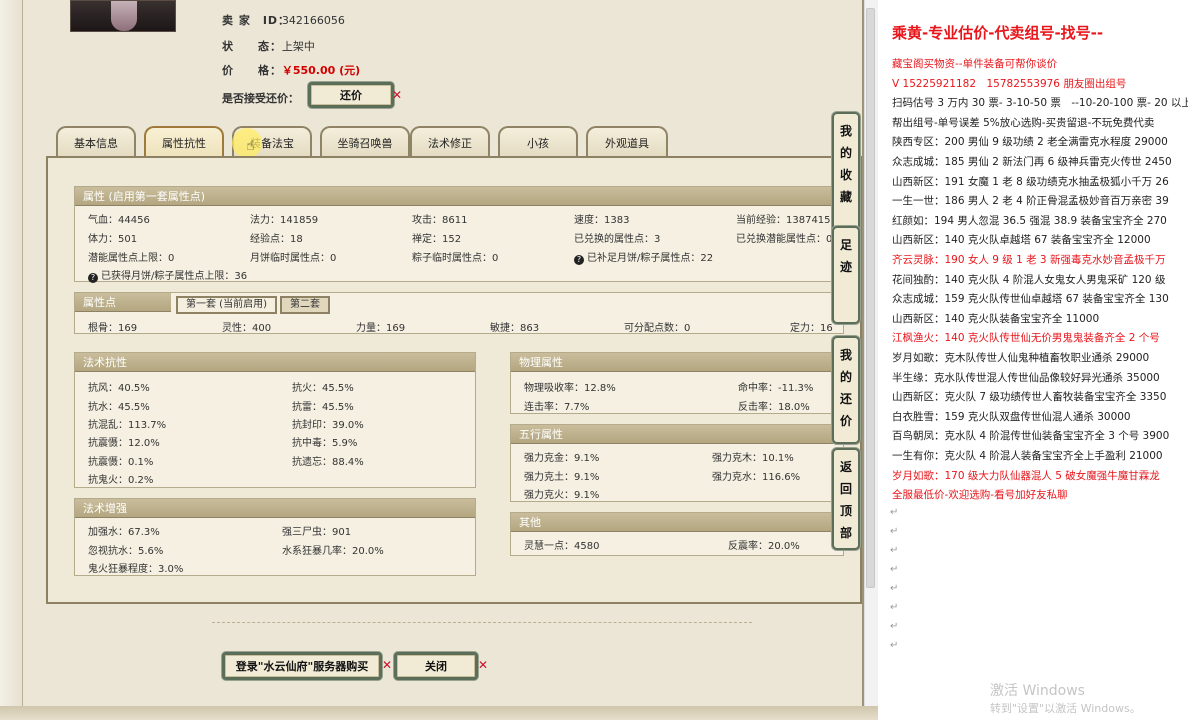 This screenshot has height=720, width=1188. I want to click on five-earth: 强力克土：9.1%, so click(562, 477).